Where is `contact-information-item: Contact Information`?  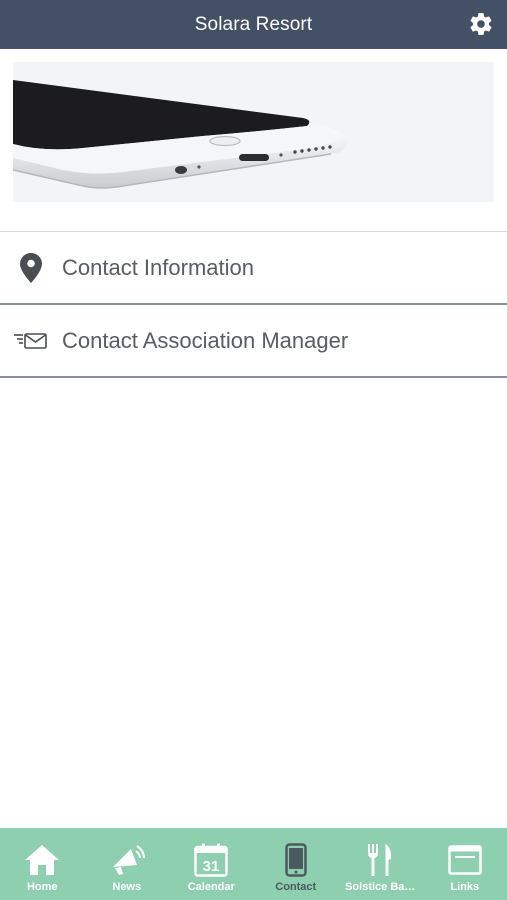 contact-information-item: Contact Information is located at coordinates (253, 268).